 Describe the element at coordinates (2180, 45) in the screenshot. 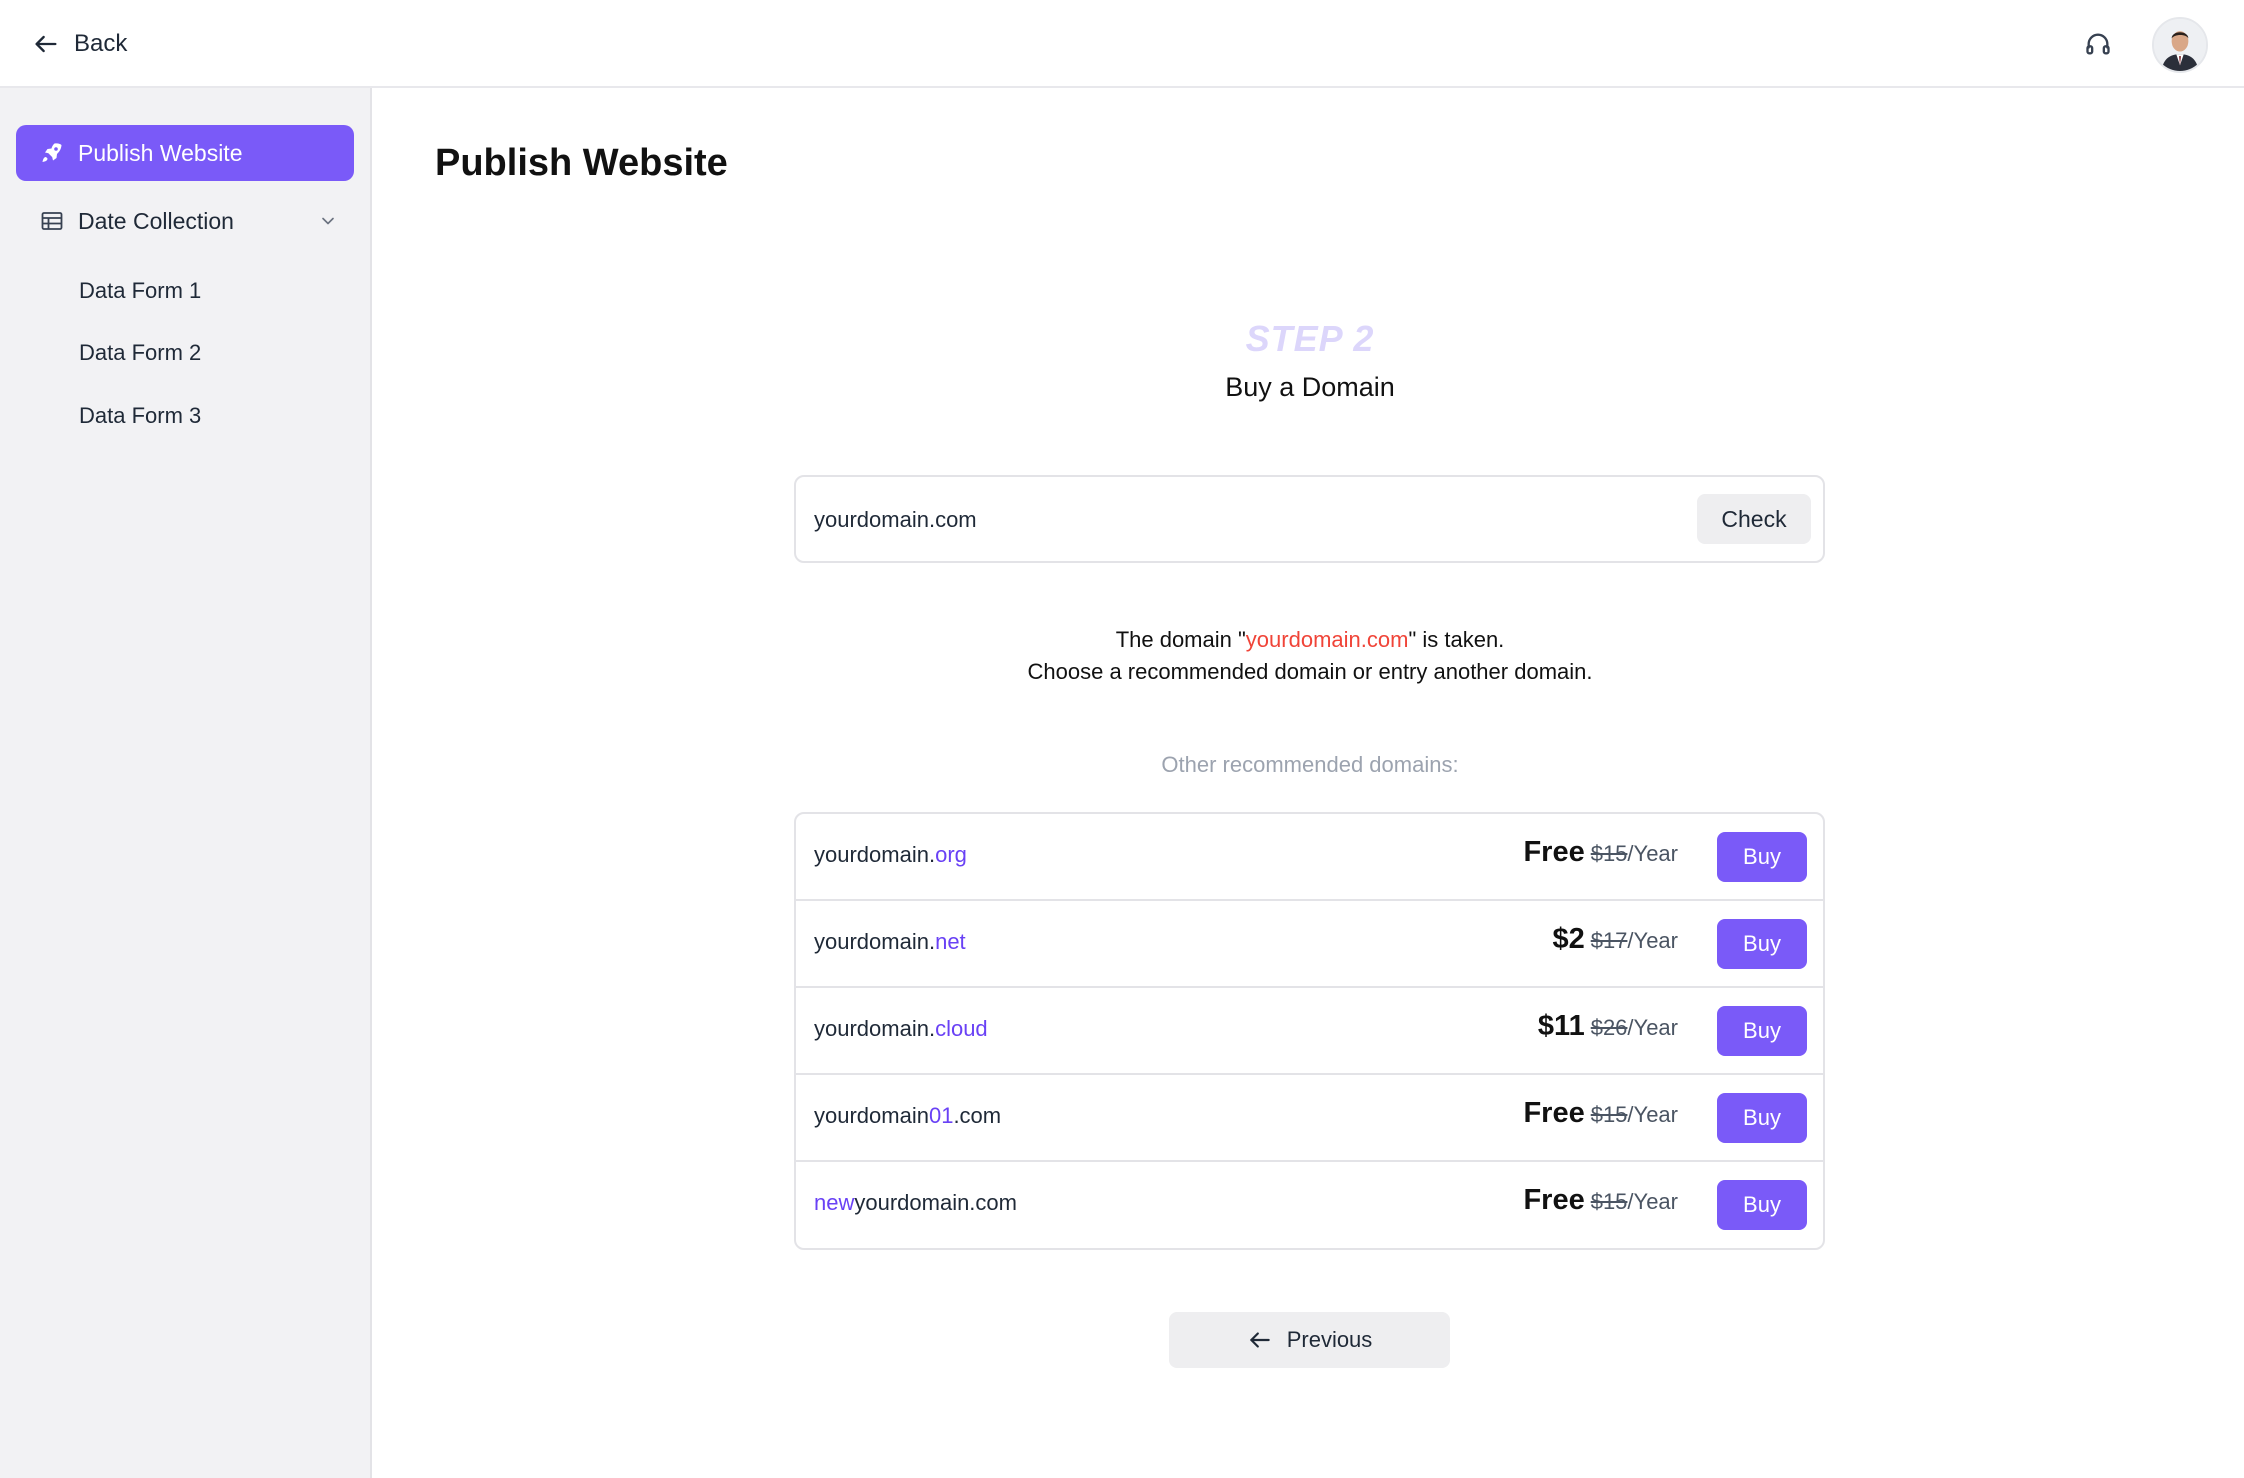

I see `user-avatar` at that location.